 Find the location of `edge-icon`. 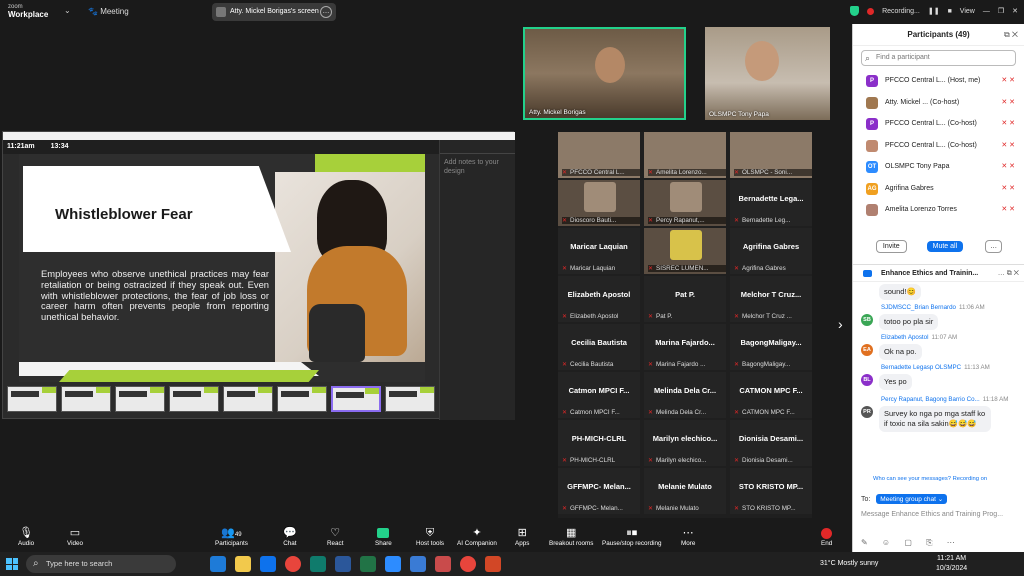

edge-icon is located at coordinates (218, 564).